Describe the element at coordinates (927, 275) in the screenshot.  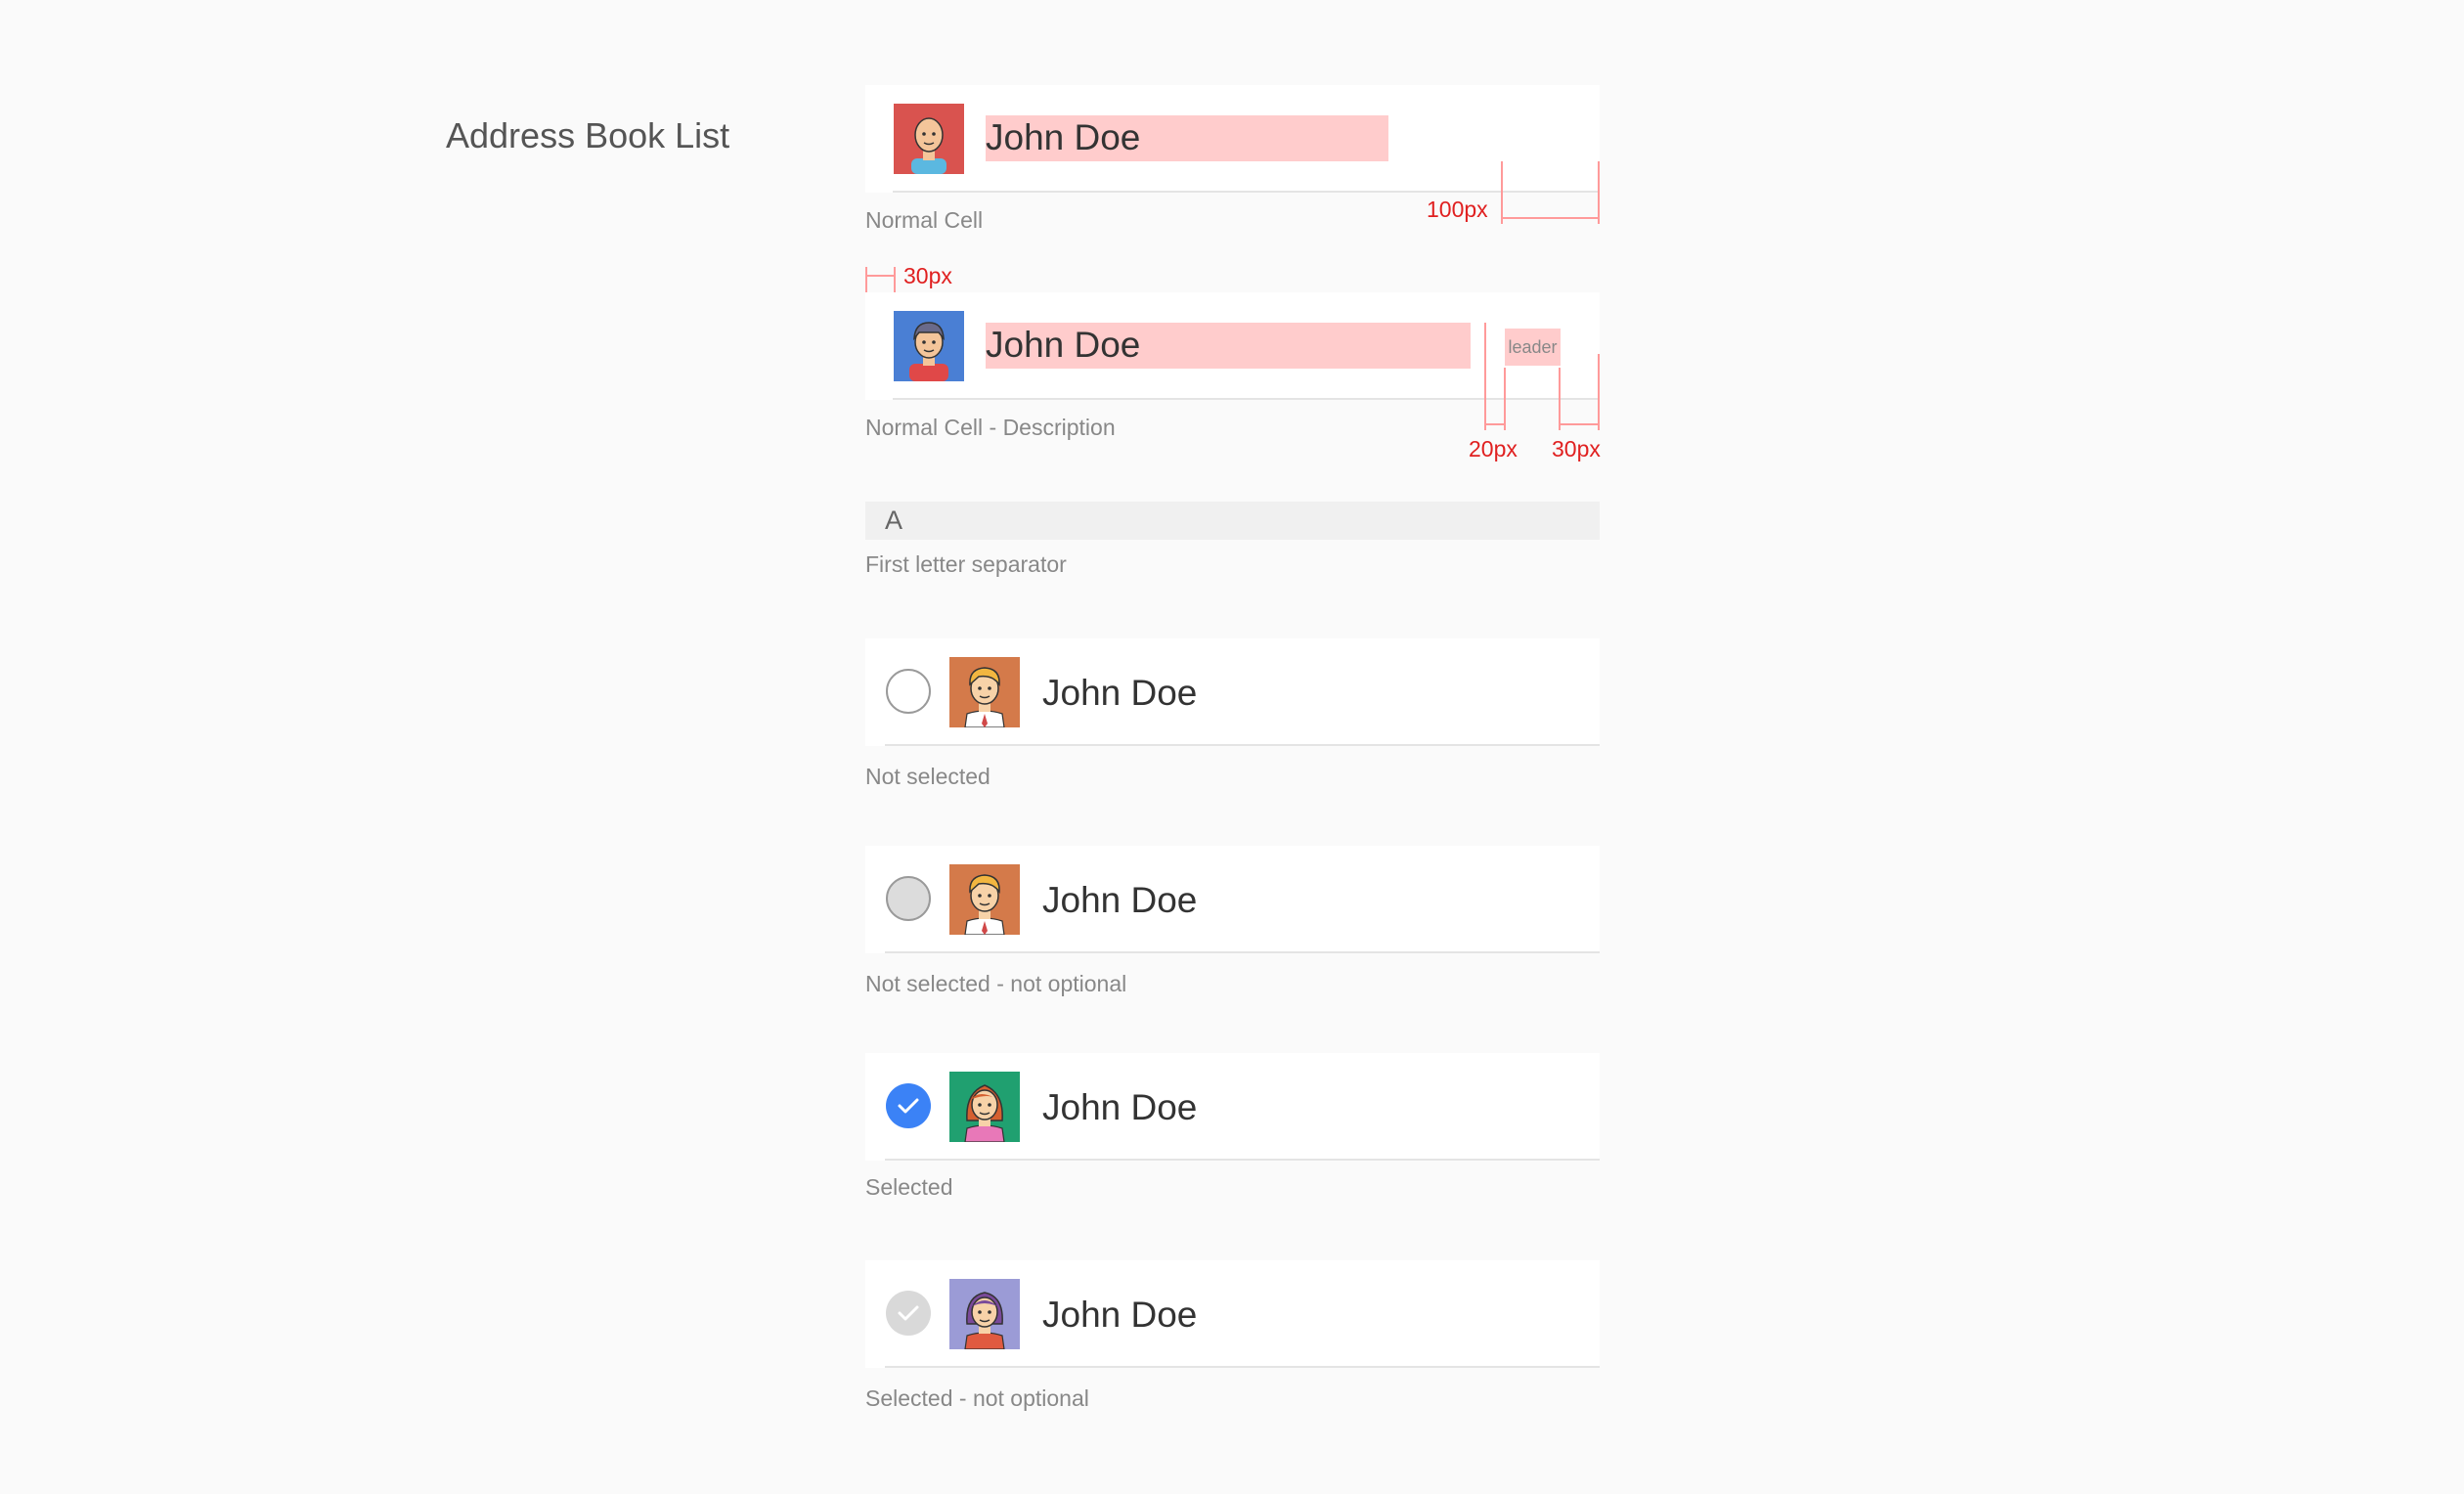
I see `measure-left-padding: 30px` at that location.